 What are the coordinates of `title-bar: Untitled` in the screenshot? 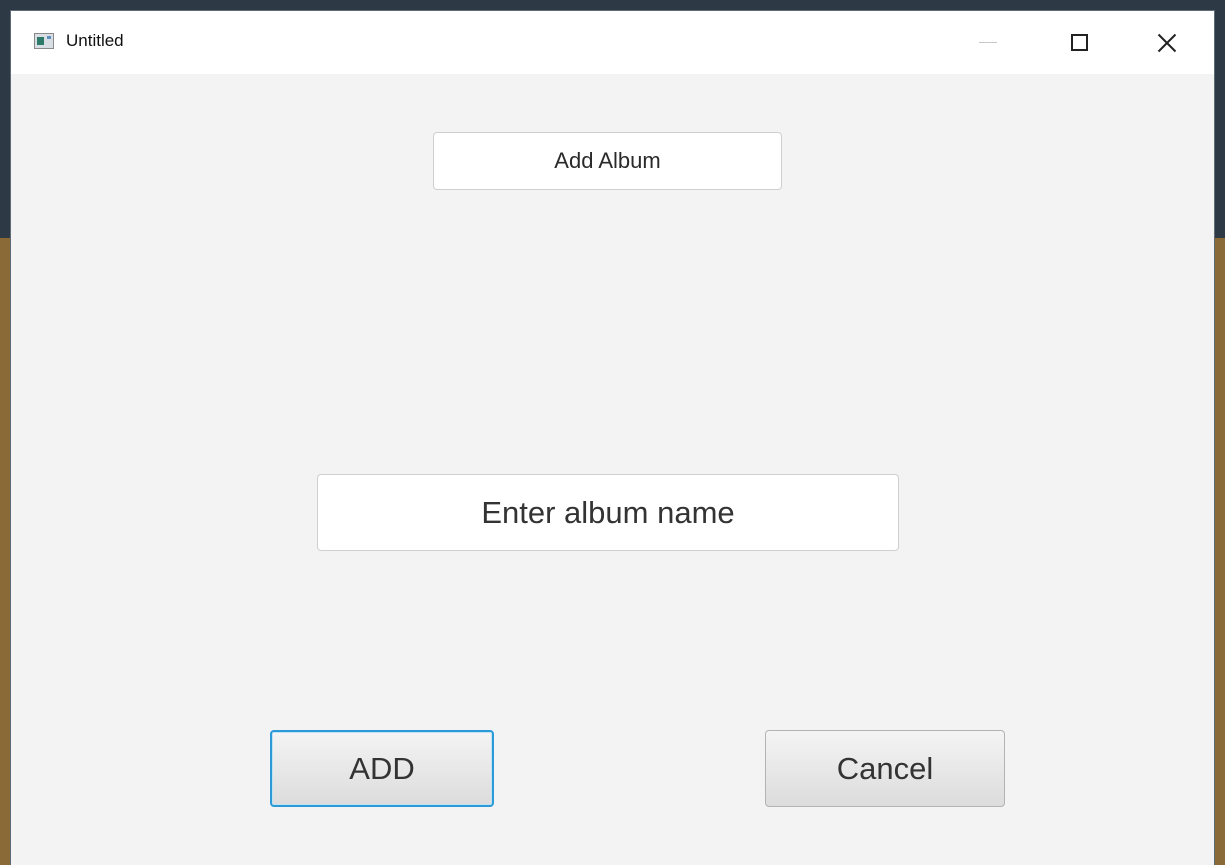 It's located at (612, 42).